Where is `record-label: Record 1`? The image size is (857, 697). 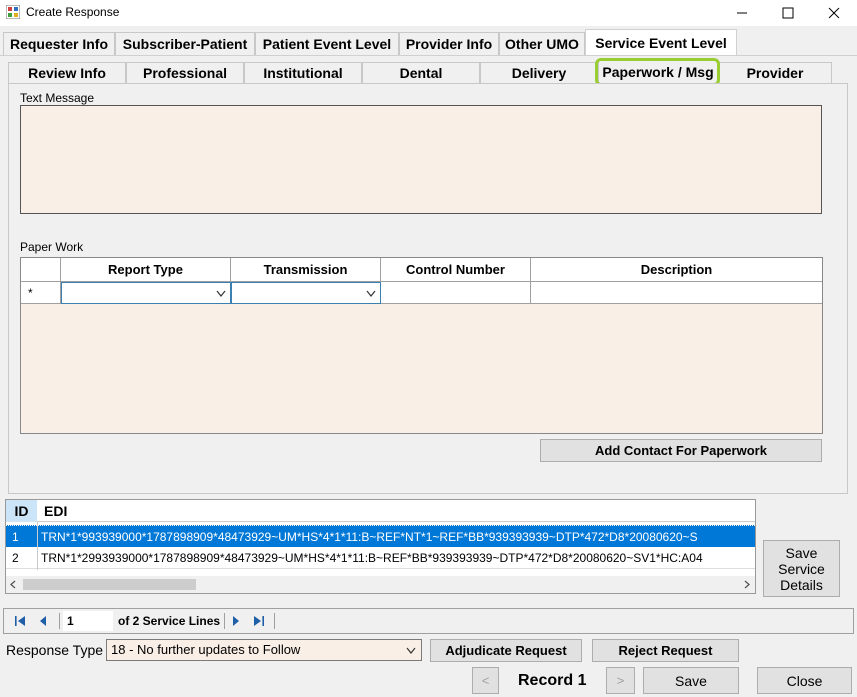
record-label: Record 1 is located at coordinates (552, 680).